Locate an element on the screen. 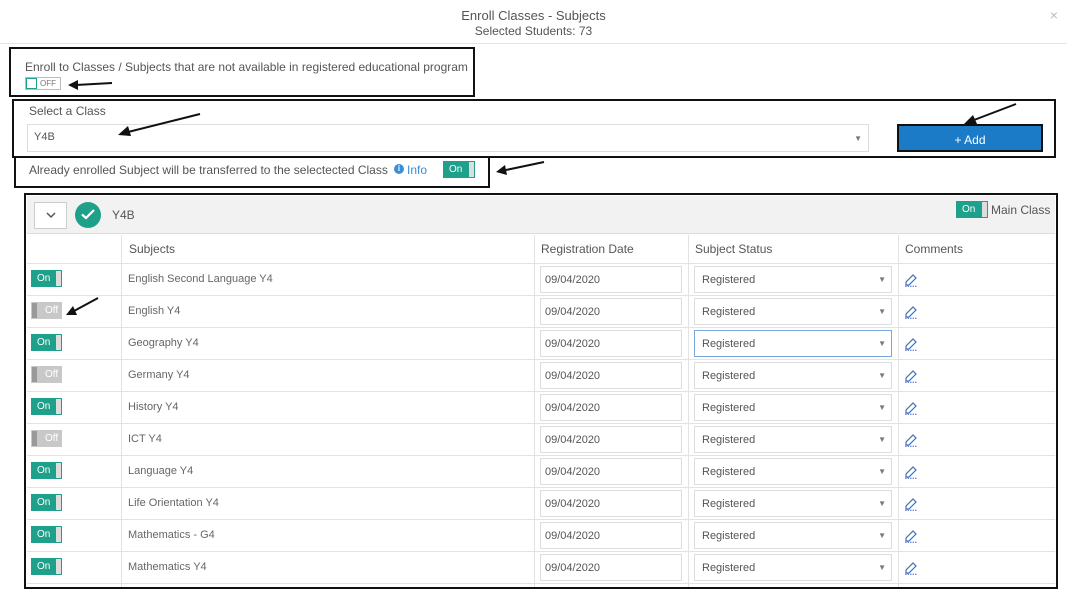 Image resolution: width=1067 pixels, height=597 pixels. column-header-registration-date: Registration Date is located at coordinates (587, 249).